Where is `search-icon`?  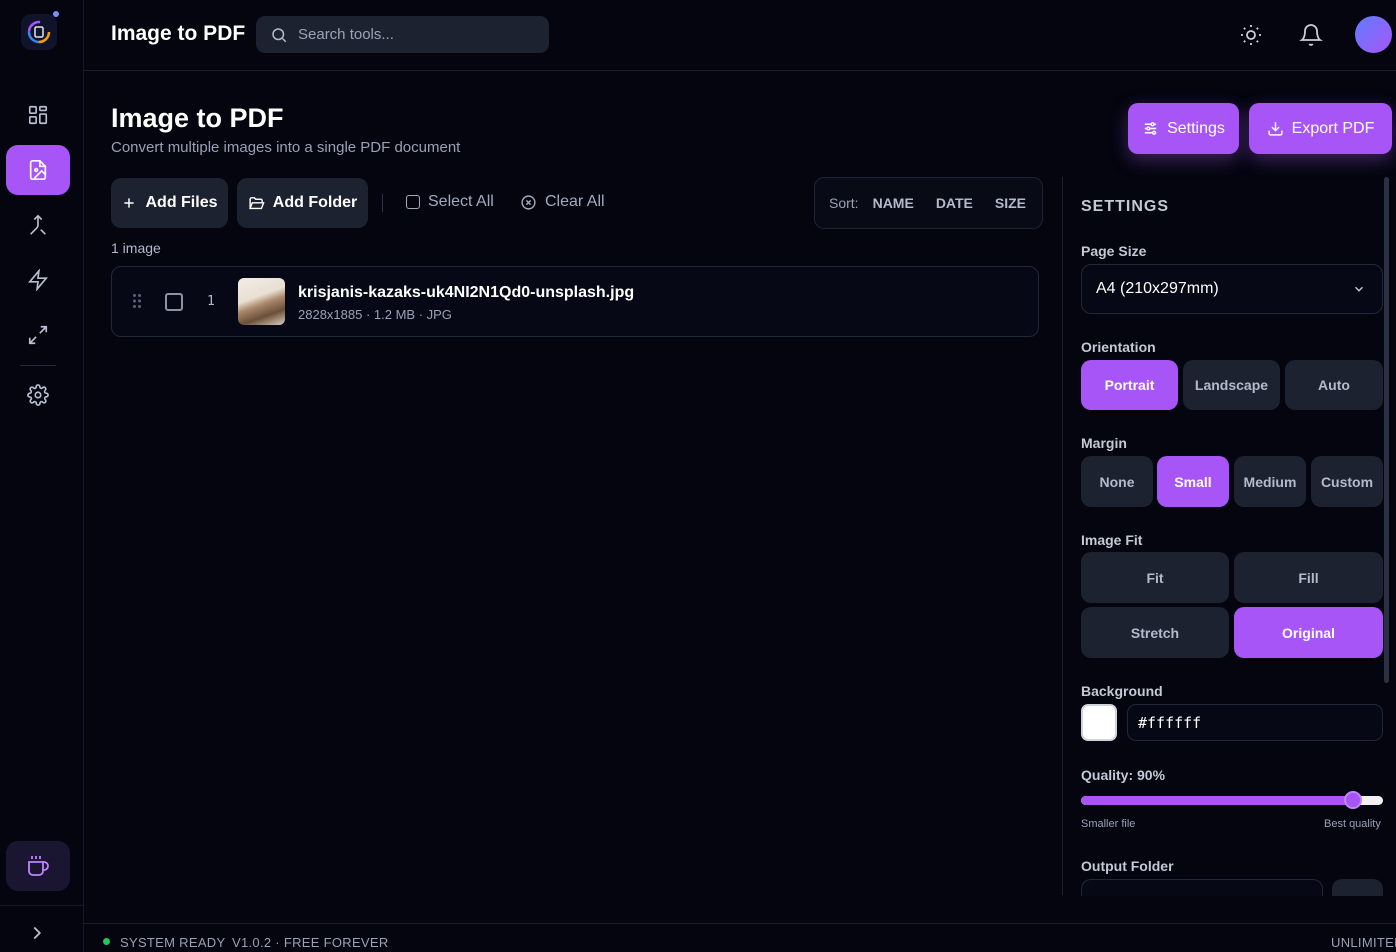
search-icon is located at coordinates (279, 34).